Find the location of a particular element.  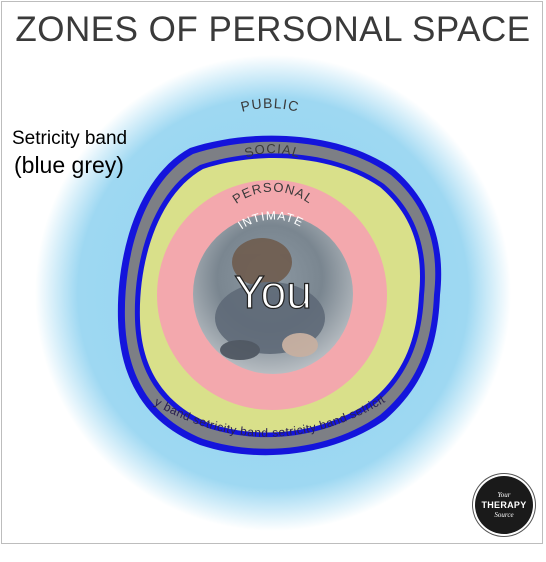

logo-line3: Source is located at coordinates (504, 514).